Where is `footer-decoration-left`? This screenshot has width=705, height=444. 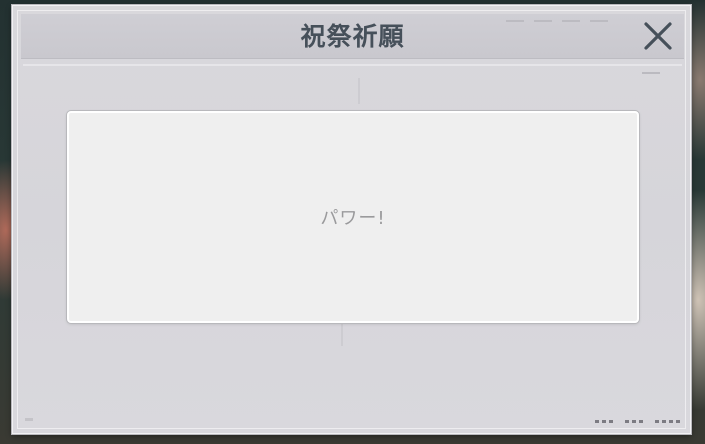 footer-decoration-left is located at coordinates (29, 419).